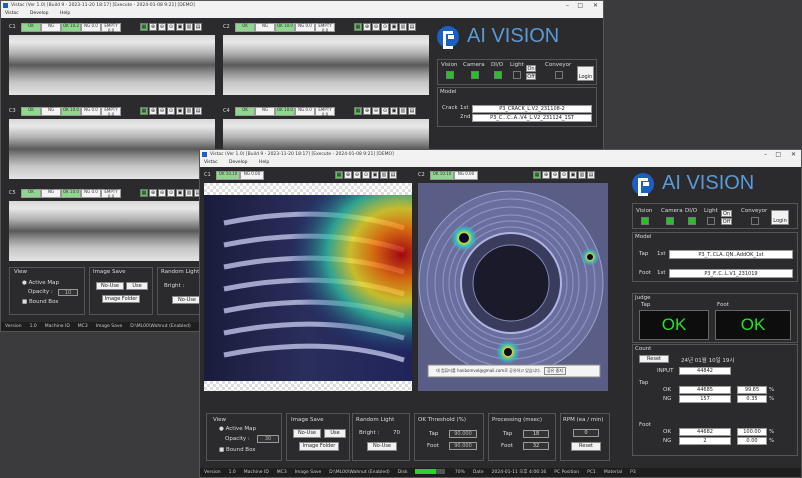  I want to click on foot-threshold-input: 90.000, so click(463, 446).